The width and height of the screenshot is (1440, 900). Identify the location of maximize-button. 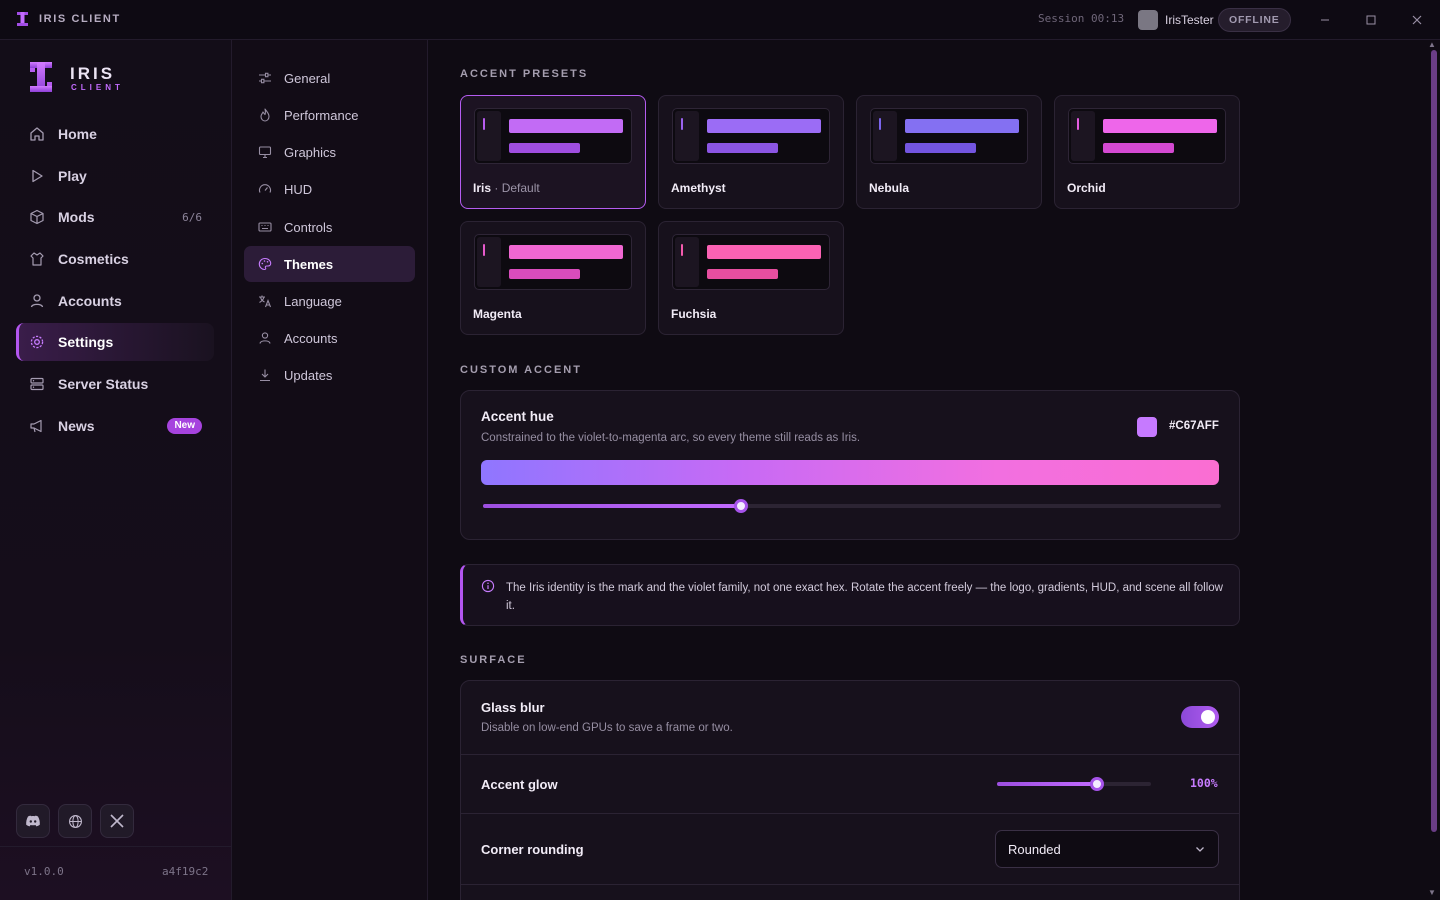
(1371, 20).